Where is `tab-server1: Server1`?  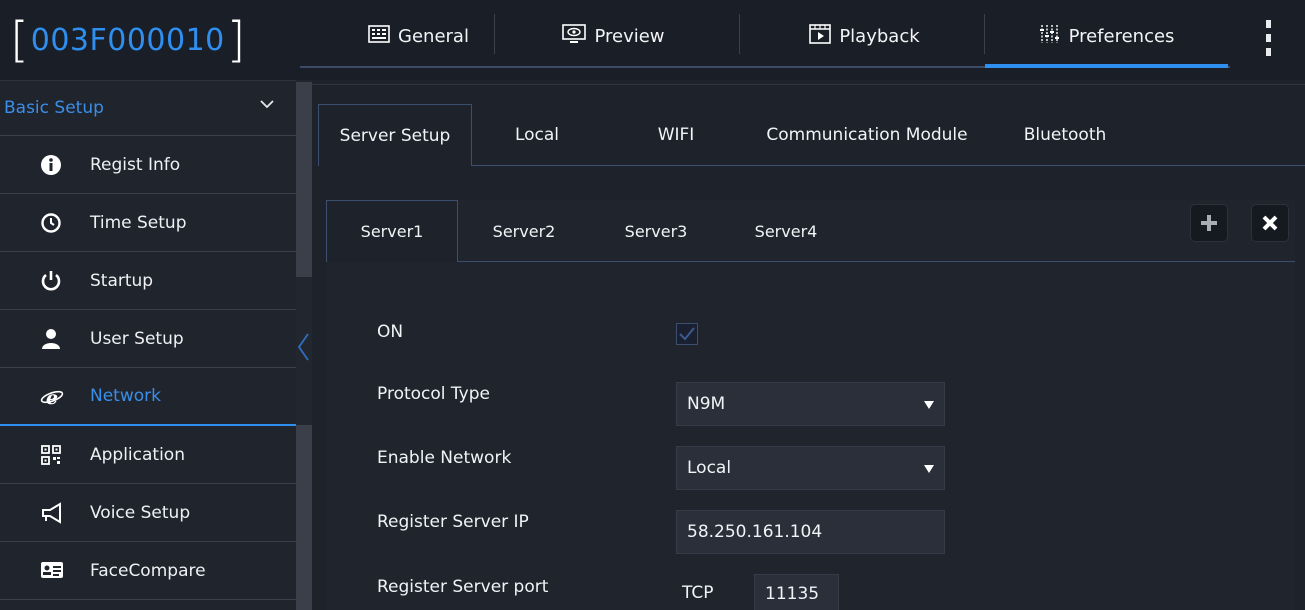 tab-server1: Server1 is located at coordinates (392, 231).